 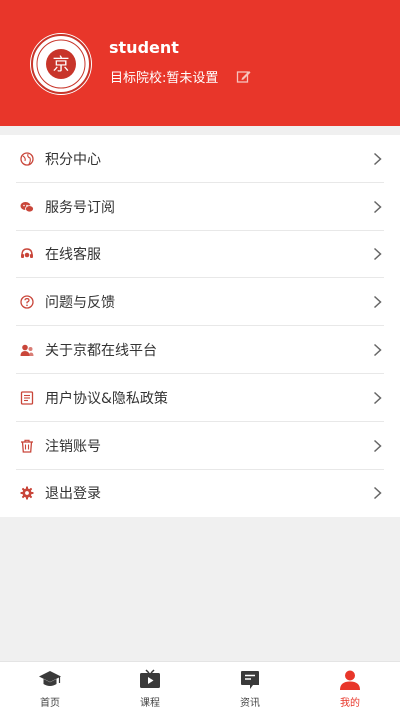 What do you see at coordinates (27, 493) in the screenshot?
I see `gear-icon` at bounding box center [27, 493].